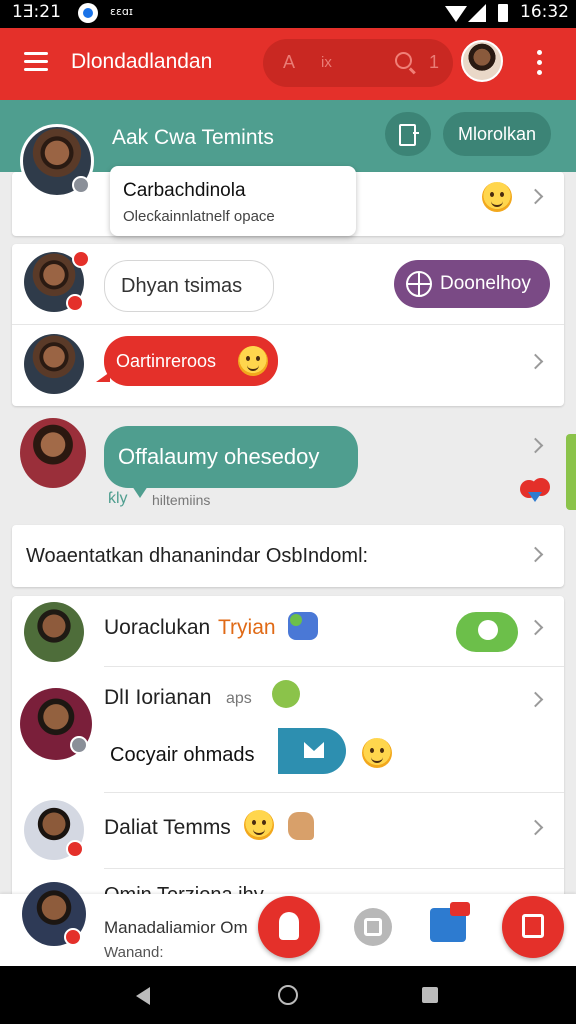 This screenshot has width=576, height=1024. Describe the element at coordinates (408, 134) in the screenshot. I see `tablet-icon` at that location.